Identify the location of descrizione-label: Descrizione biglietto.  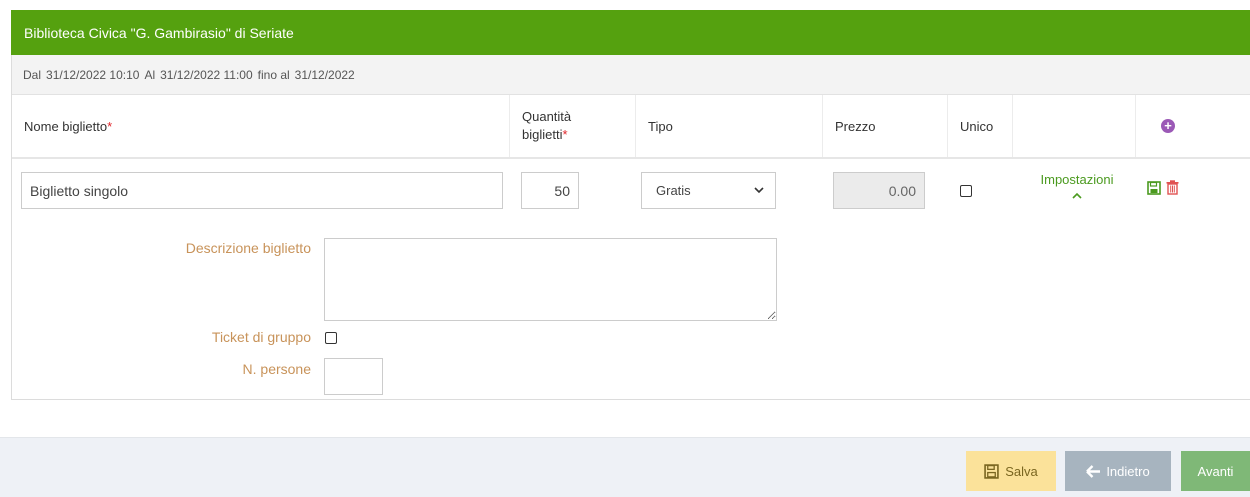
(248, 248).